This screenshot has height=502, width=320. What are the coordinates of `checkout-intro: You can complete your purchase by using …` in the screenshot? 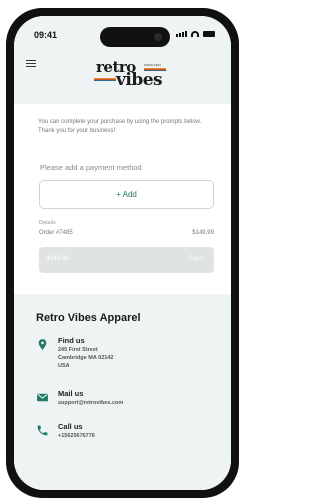 It's located at (120, 126).